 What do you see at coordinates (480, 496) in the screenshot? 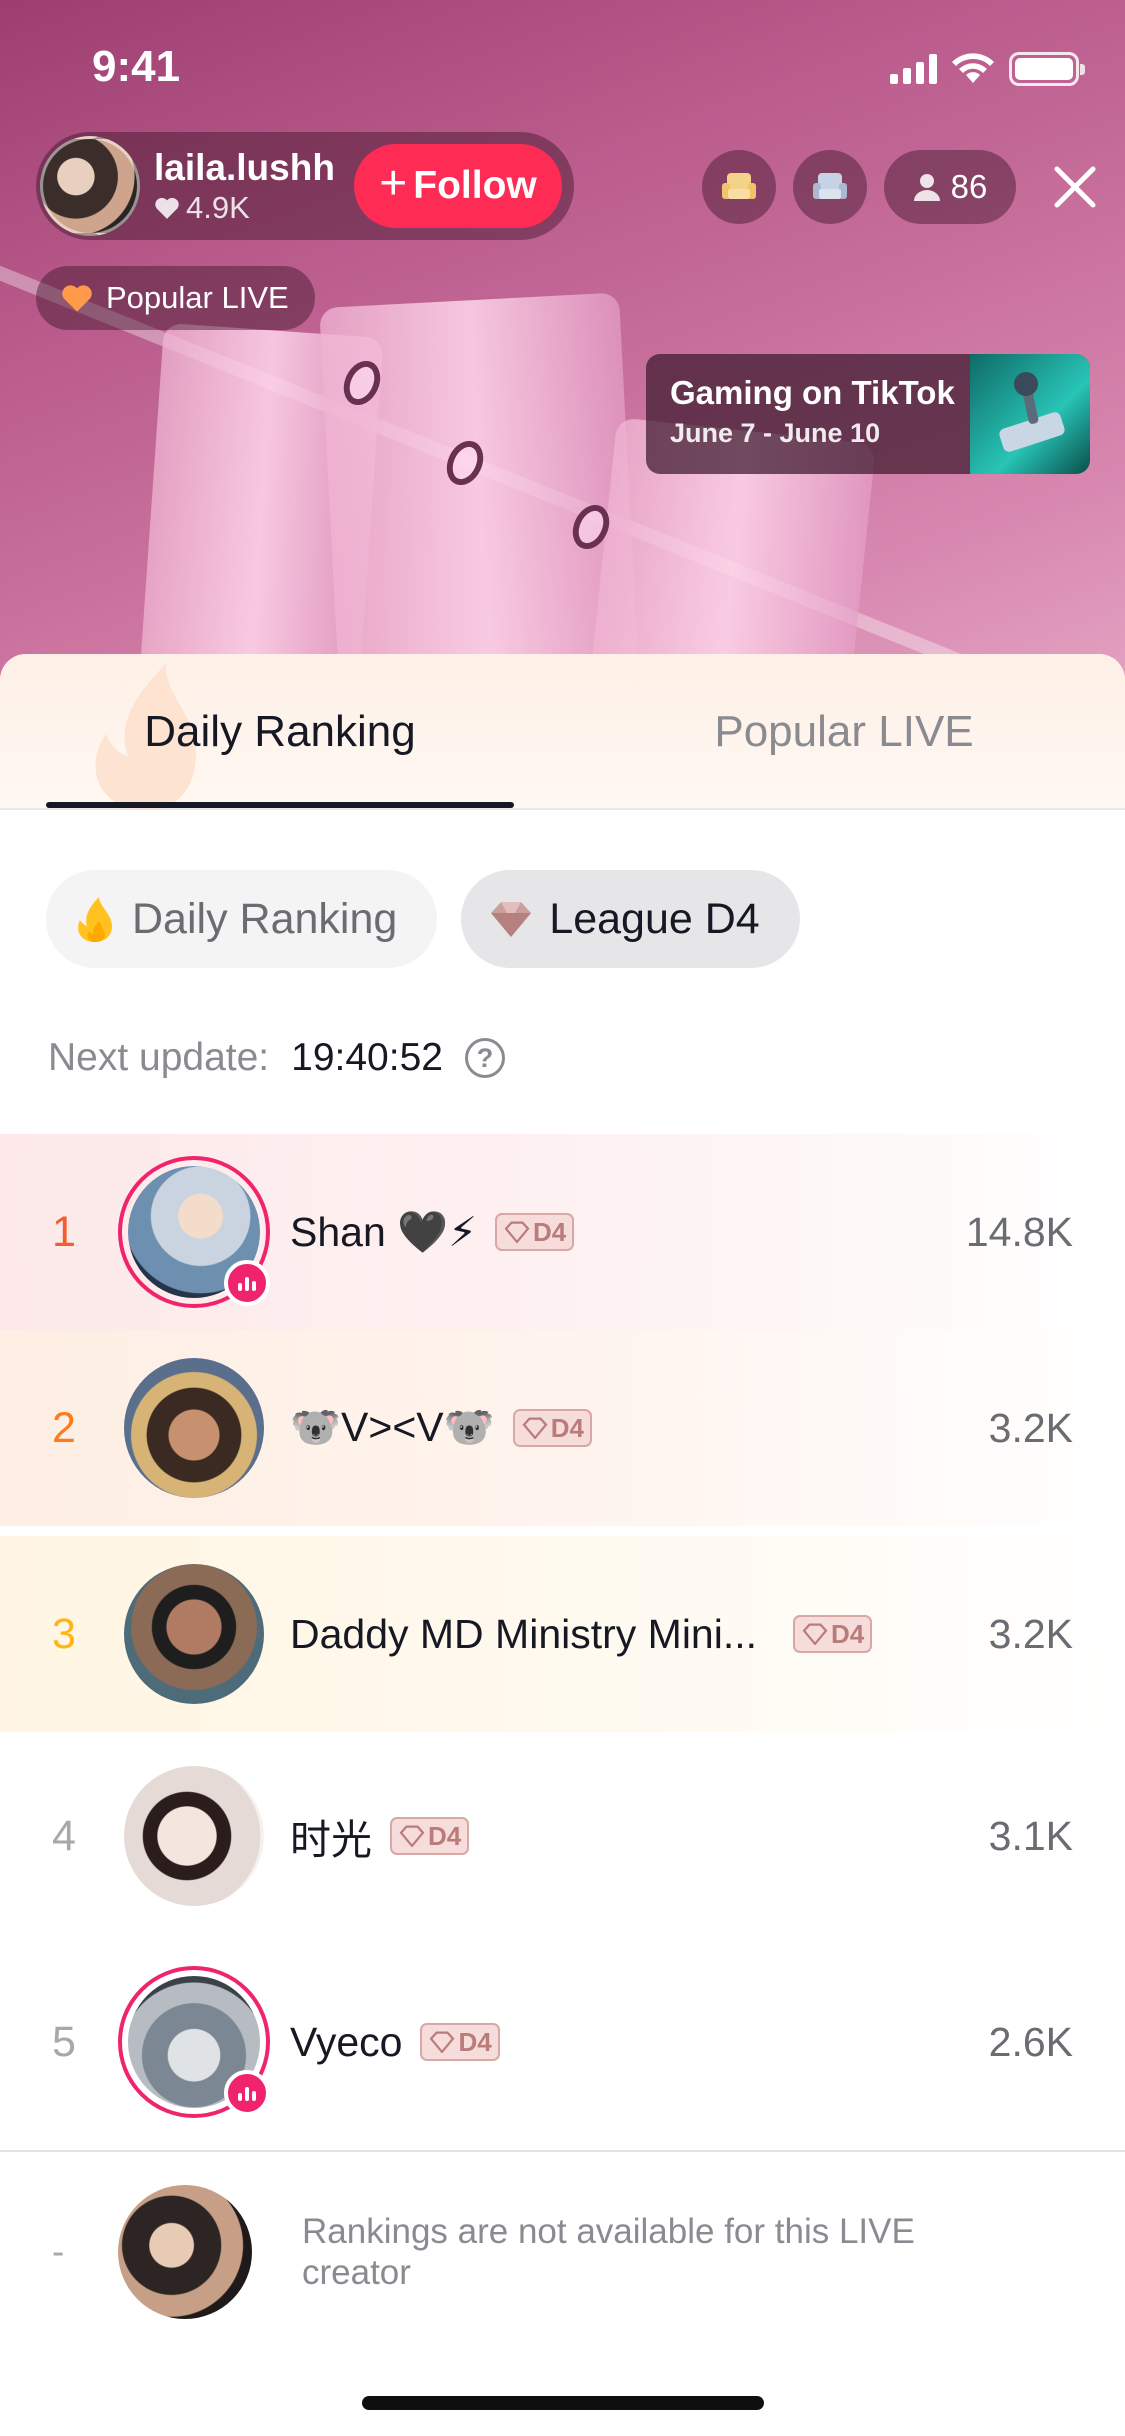
I see `curtain-panel` at bounding box center [480, 496].